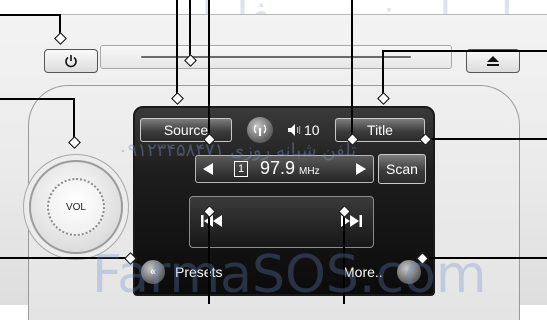  What do you see at coordinates (276, 57) in the screenshot?
I see `disc-slot` at bounding box center [276, 57].